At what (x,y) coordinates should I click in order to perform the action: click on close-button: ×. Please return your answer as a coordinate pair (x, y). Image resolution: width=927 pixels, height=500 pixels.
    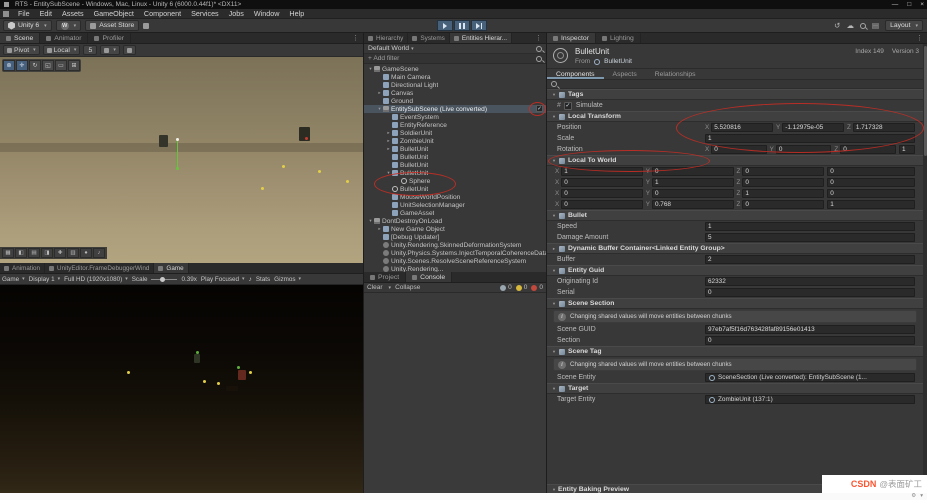
    Looking at the image, I should click on (922, 4).